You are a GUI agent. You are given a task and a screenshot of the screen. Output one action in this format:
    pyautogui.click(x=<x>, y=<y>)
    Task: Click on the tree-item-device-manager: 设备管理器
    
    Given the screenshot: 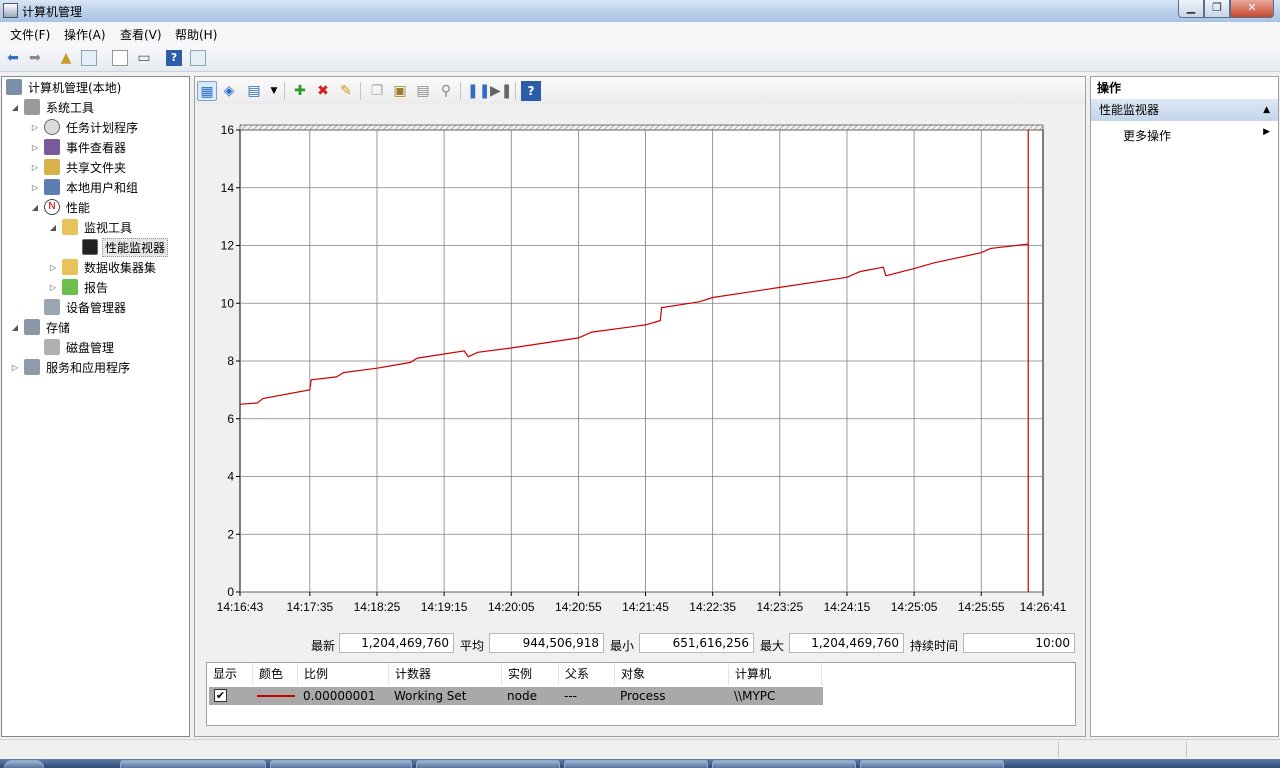 What is the action you would take?
    pyautogui.click(x=86, y=307)
    